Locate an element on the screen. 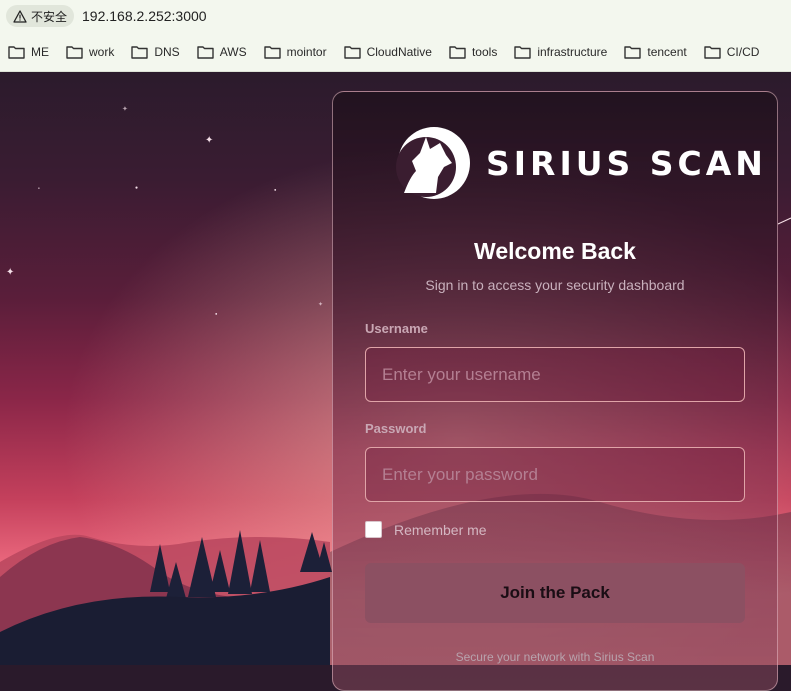  bookmark-folder-cloudnative: CloudNative is located at coordinates (392, 52).